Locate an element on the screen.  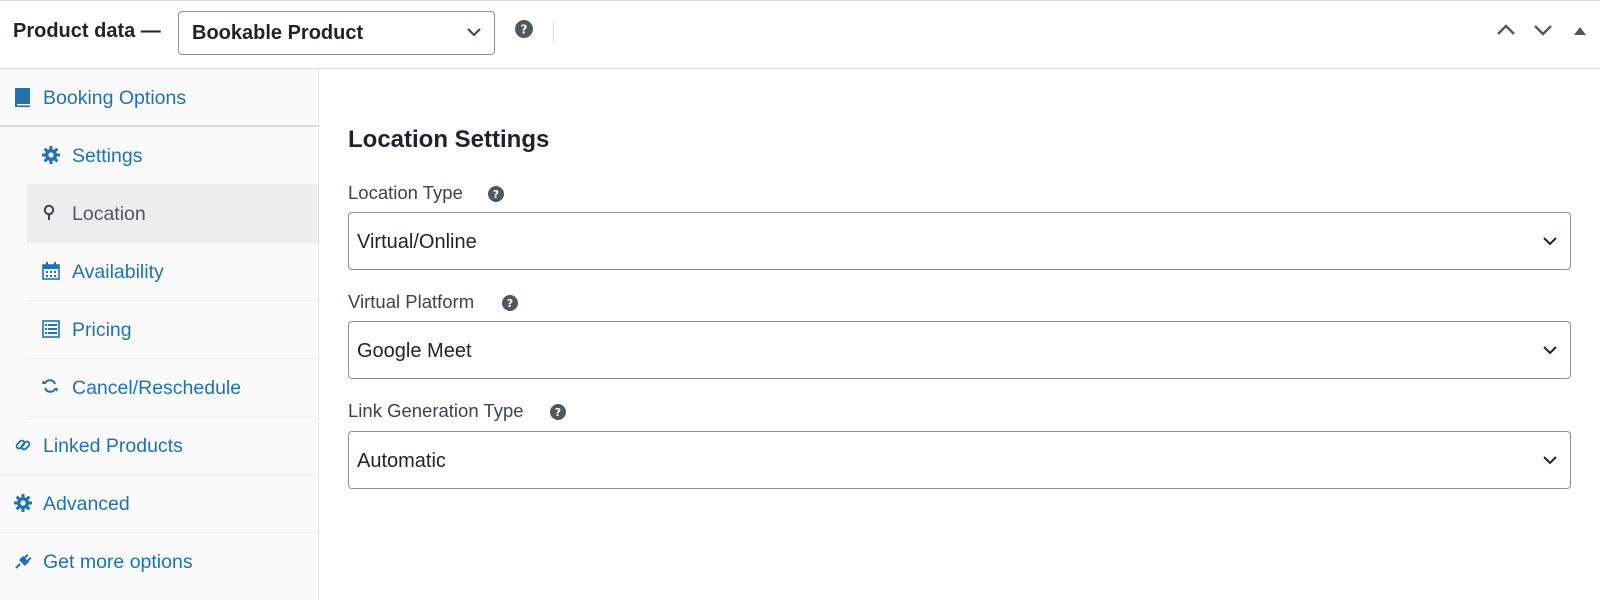
move-up-icon is located at coordinates (1506, 30).